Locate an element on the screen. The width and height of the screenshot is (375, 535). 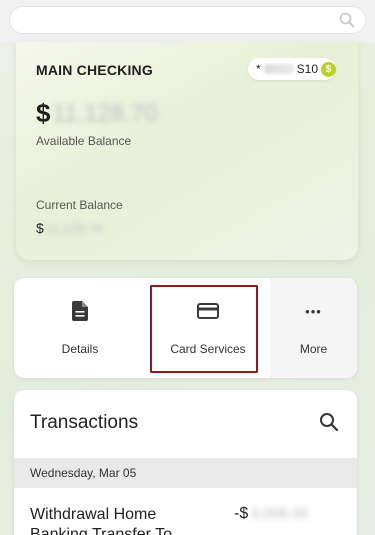
more-dots-icon: ••• is located at coordinates (313, 311).